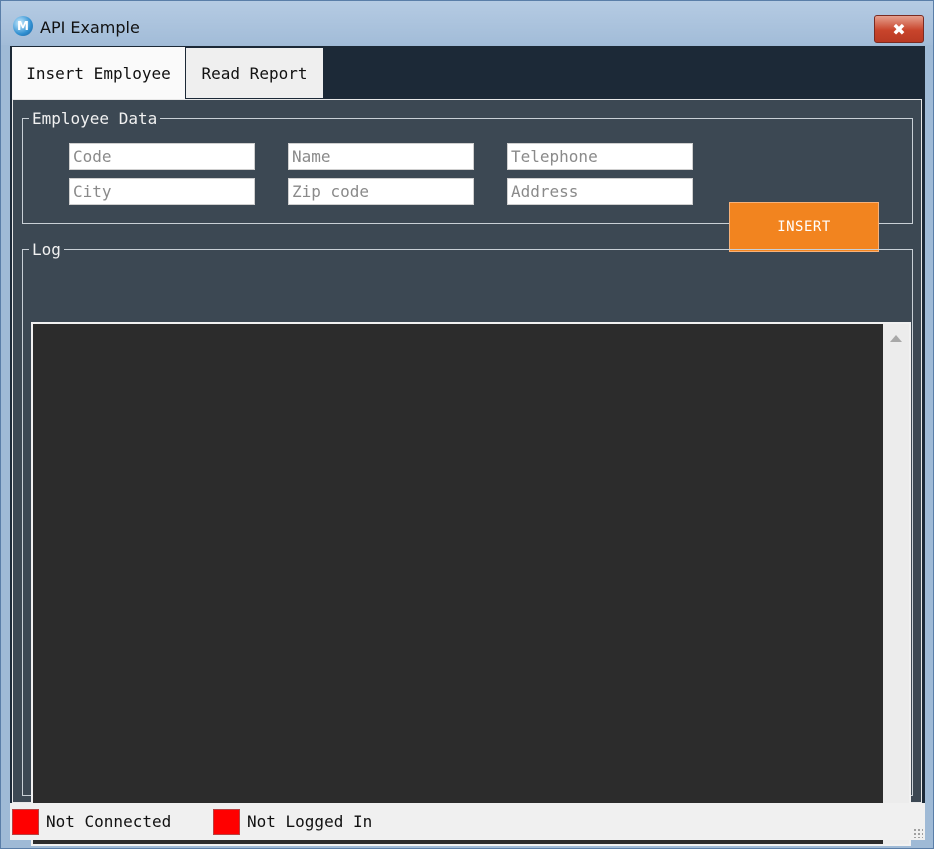 The width and height of the screenshot is (934, 849). What do you see at coordinates (254, 73) in the screenshot?
I see `tab-read-report: Read Report` at bounding box center [254, 73].